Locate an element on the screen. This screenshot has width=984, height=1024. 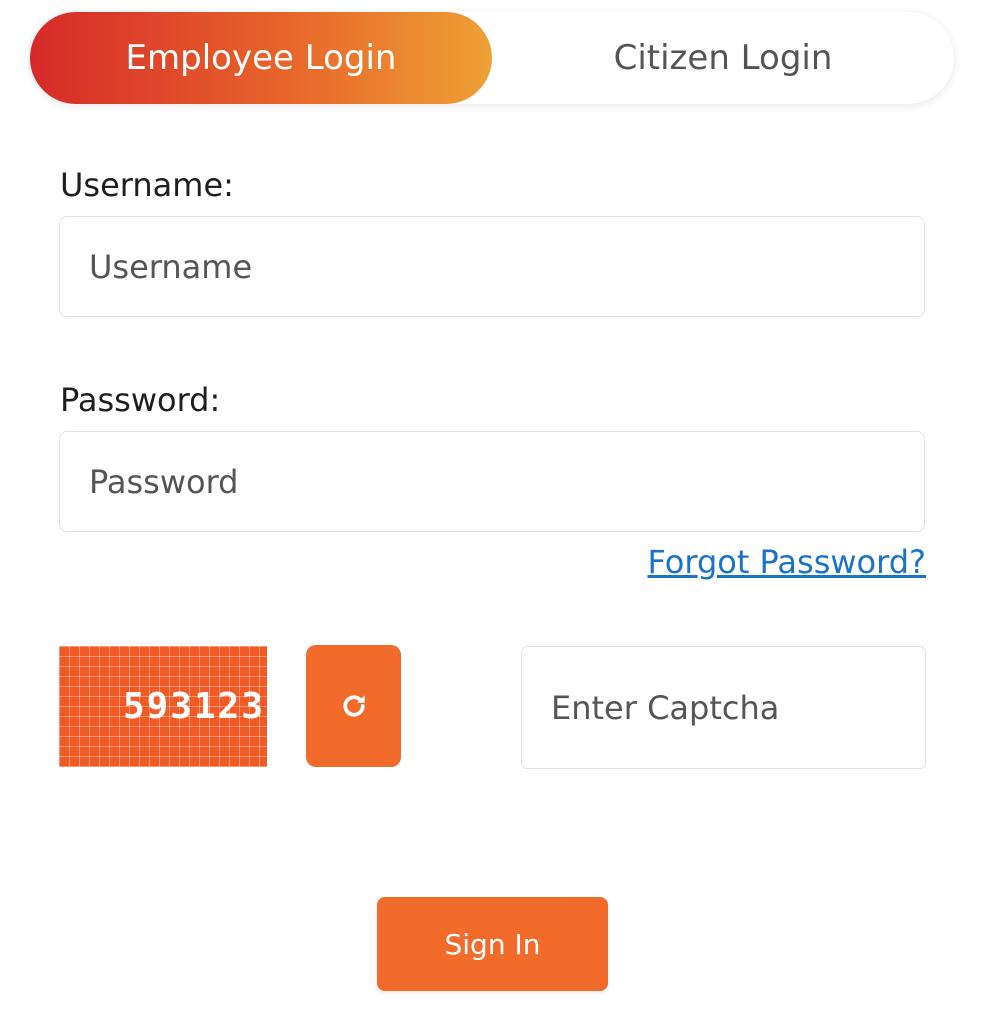
login-type-tabs: Employee Login Citizen Login is located at coordinates (492, 58).